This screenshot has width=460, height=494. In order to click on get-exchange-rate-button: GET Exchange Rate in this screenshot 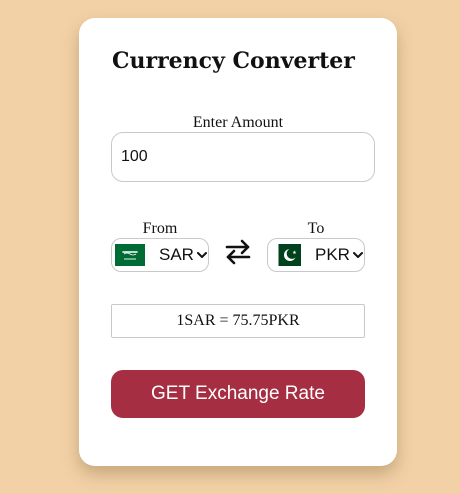, I will do `click(238, 394)`.